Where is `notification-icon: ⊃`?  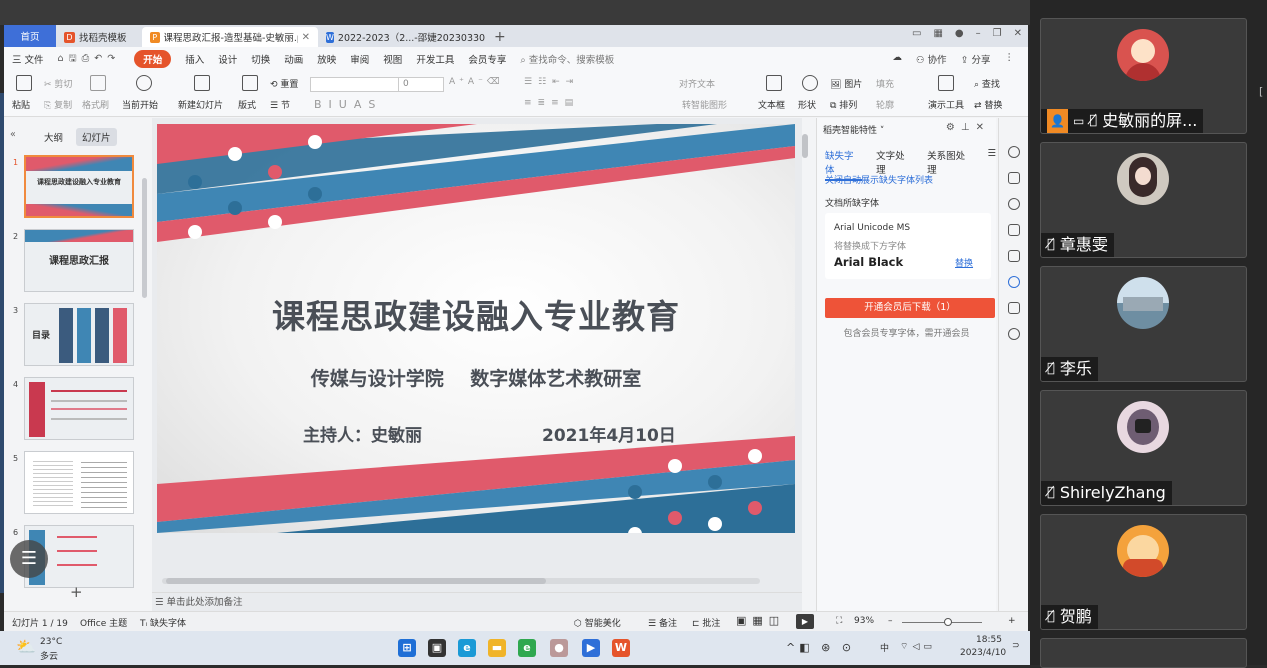 notification-icon: ⊃ is located at coordinates (1016, 646).